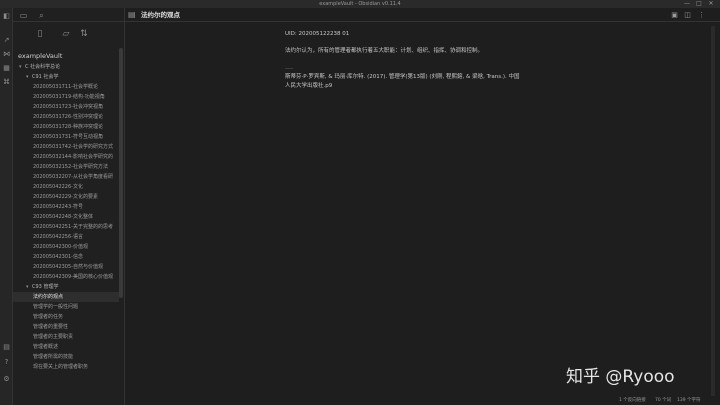 The width and height of the screenshot is (720, 405). Describe the element at coordinates (6, 40) in the screenshot. I see `open-quick-switcher-icon: ↗` at that location.